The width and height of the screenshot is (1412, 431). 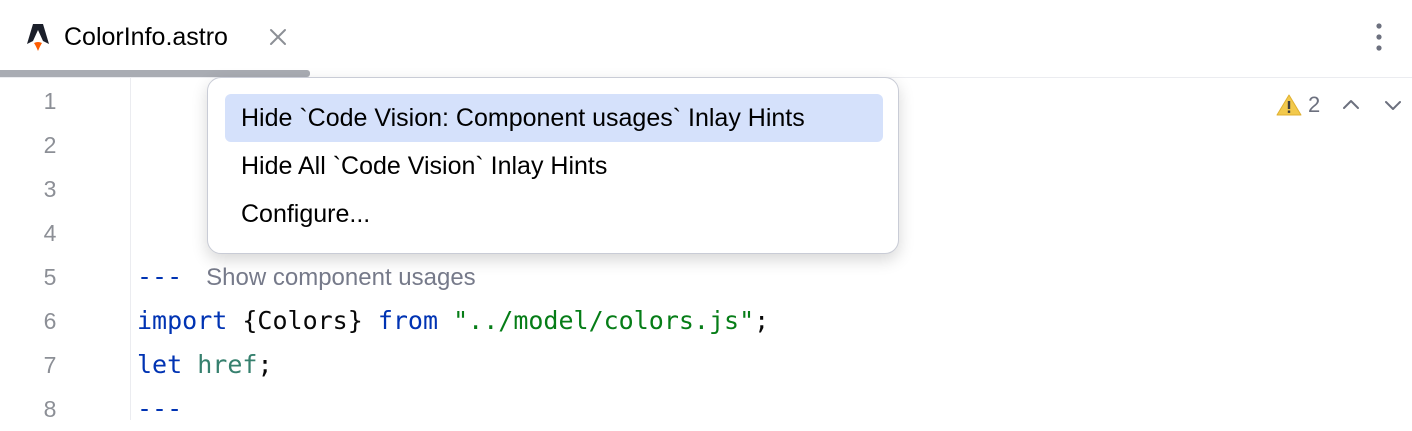 I want to click on warning-count: 2, so click(x=1314, y=104).